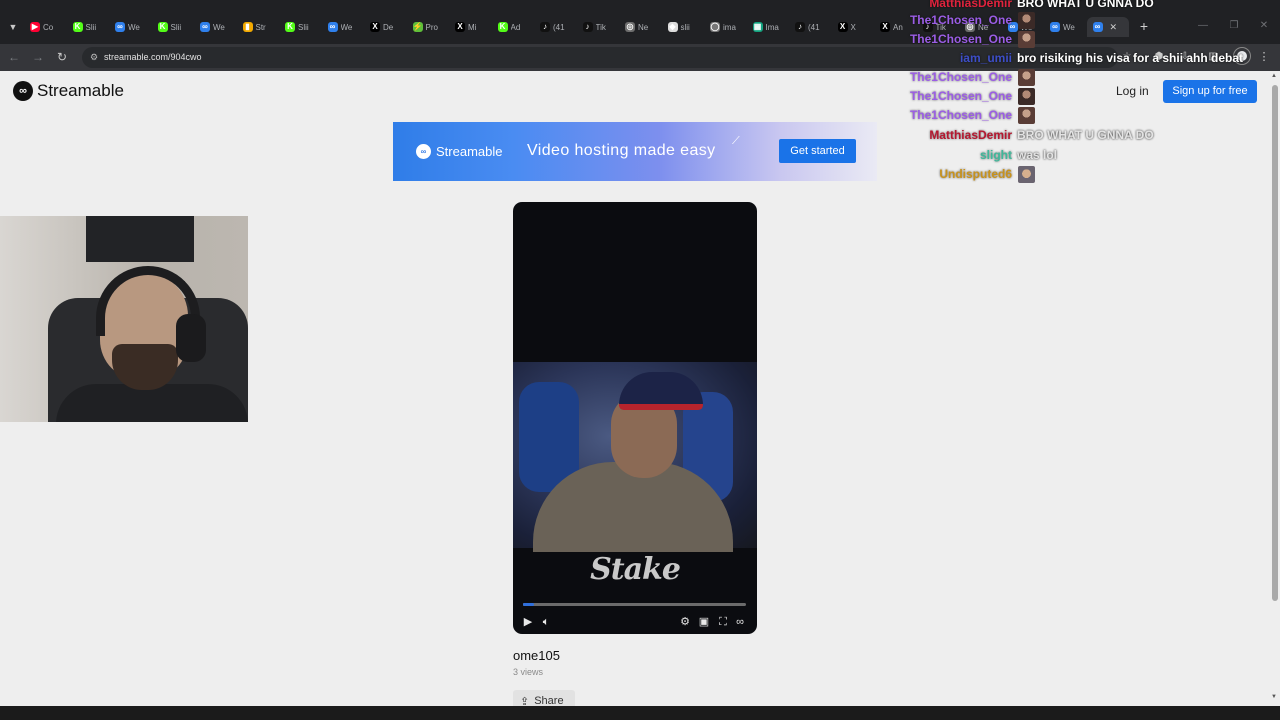  I want to click on chat-message: MatthiasDemir BRO WHAT U GNNA DO, so click(640, 135).